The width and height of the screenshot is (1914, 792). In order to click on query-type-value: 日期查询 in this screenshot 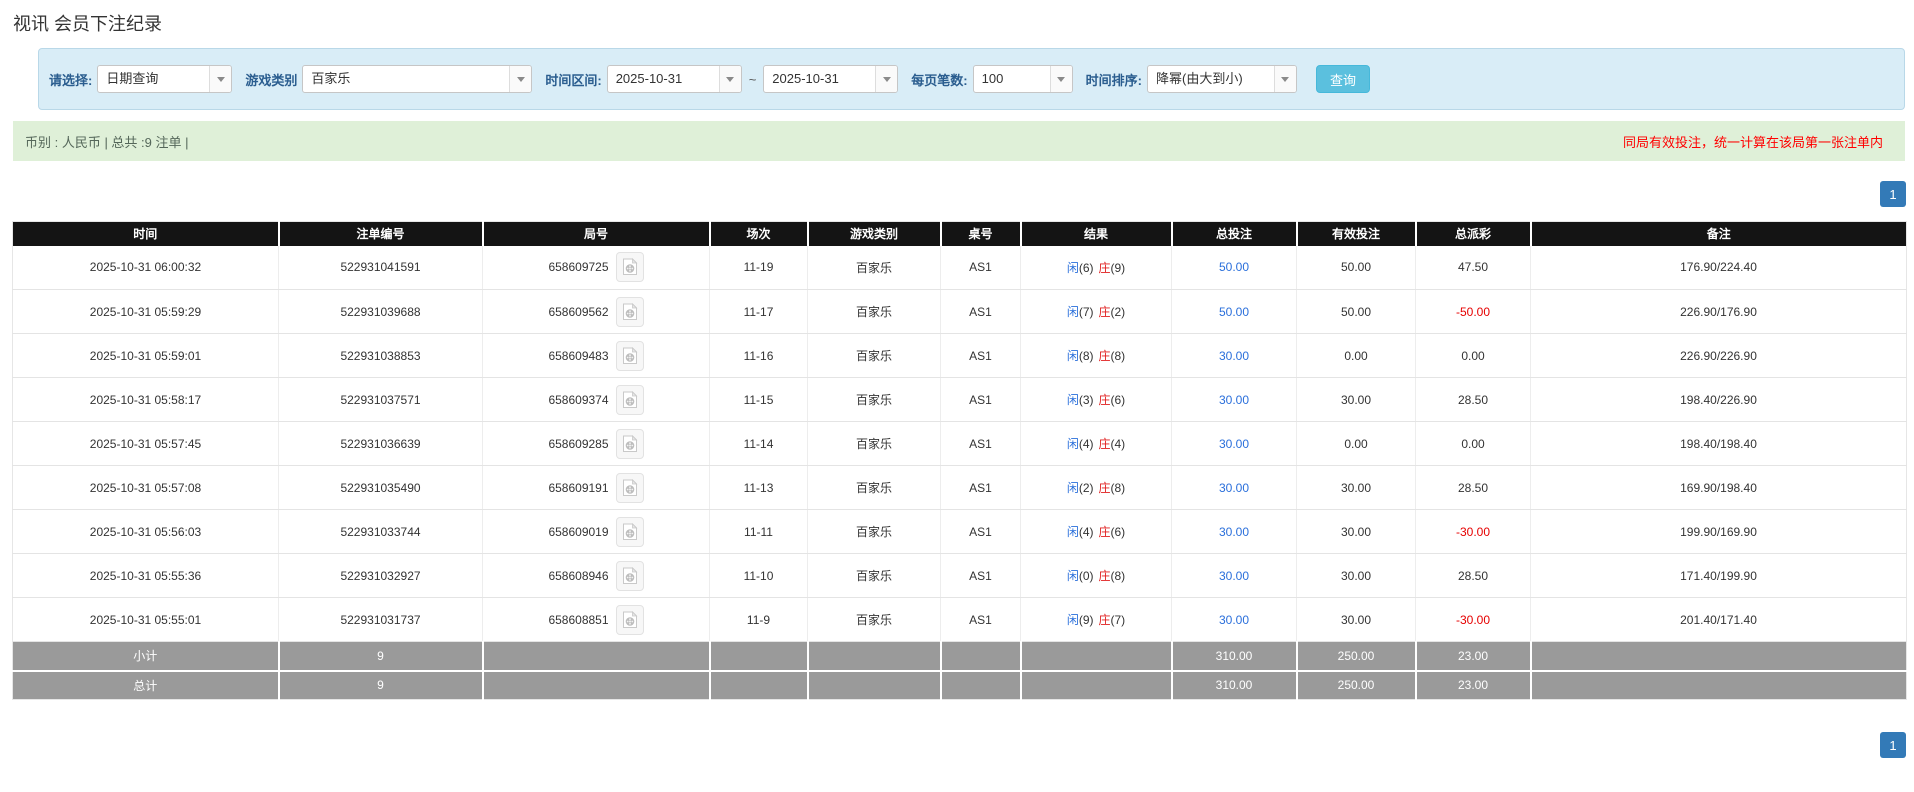, I will do `click(153, 79)`.